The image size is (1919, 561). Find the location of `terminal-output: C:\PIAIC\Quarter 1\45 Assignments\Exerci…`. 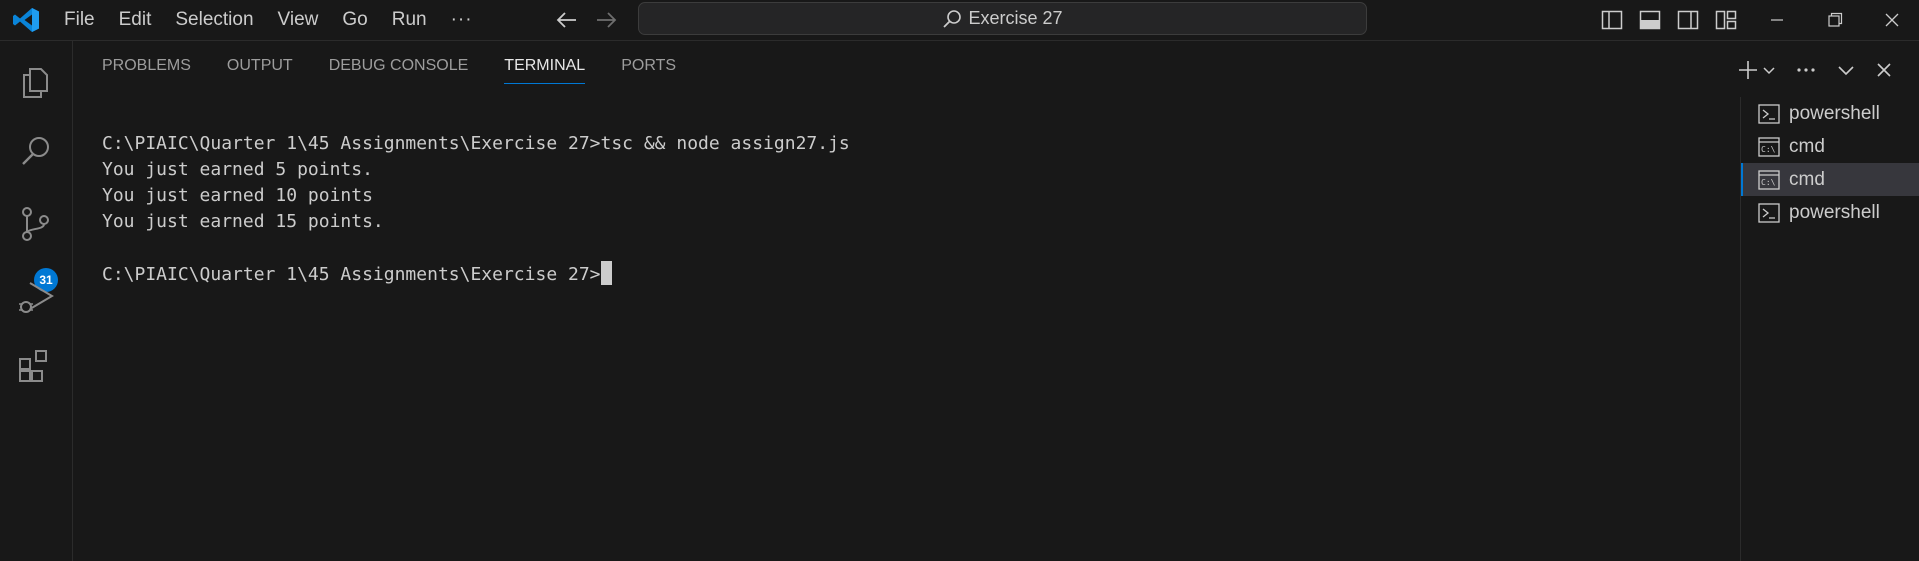

terminal-output: C:\PIAIC\Quarter 1\45 Assignments\Exerci… is located at coordinates (476, 209).